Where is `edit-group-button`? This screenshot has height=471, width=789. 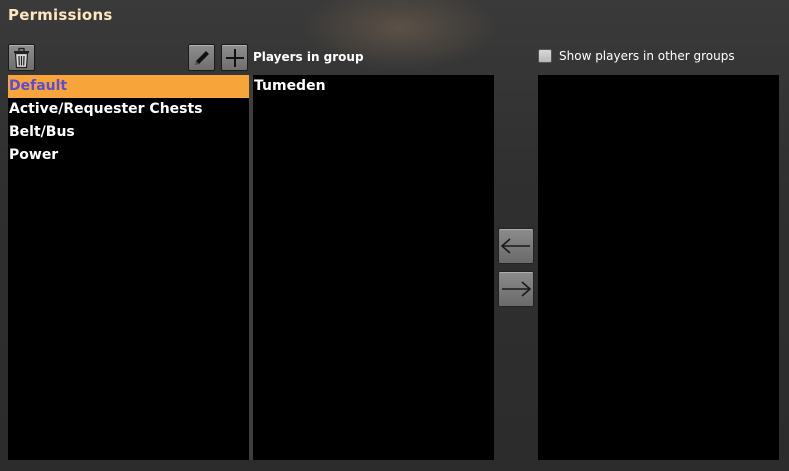 edit-group-button is located at coordinates (201, 57).